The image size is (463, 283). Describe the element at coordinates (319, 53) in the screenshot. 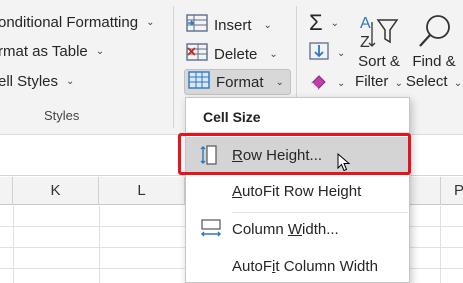

I see `fill-down-icon` at that location.